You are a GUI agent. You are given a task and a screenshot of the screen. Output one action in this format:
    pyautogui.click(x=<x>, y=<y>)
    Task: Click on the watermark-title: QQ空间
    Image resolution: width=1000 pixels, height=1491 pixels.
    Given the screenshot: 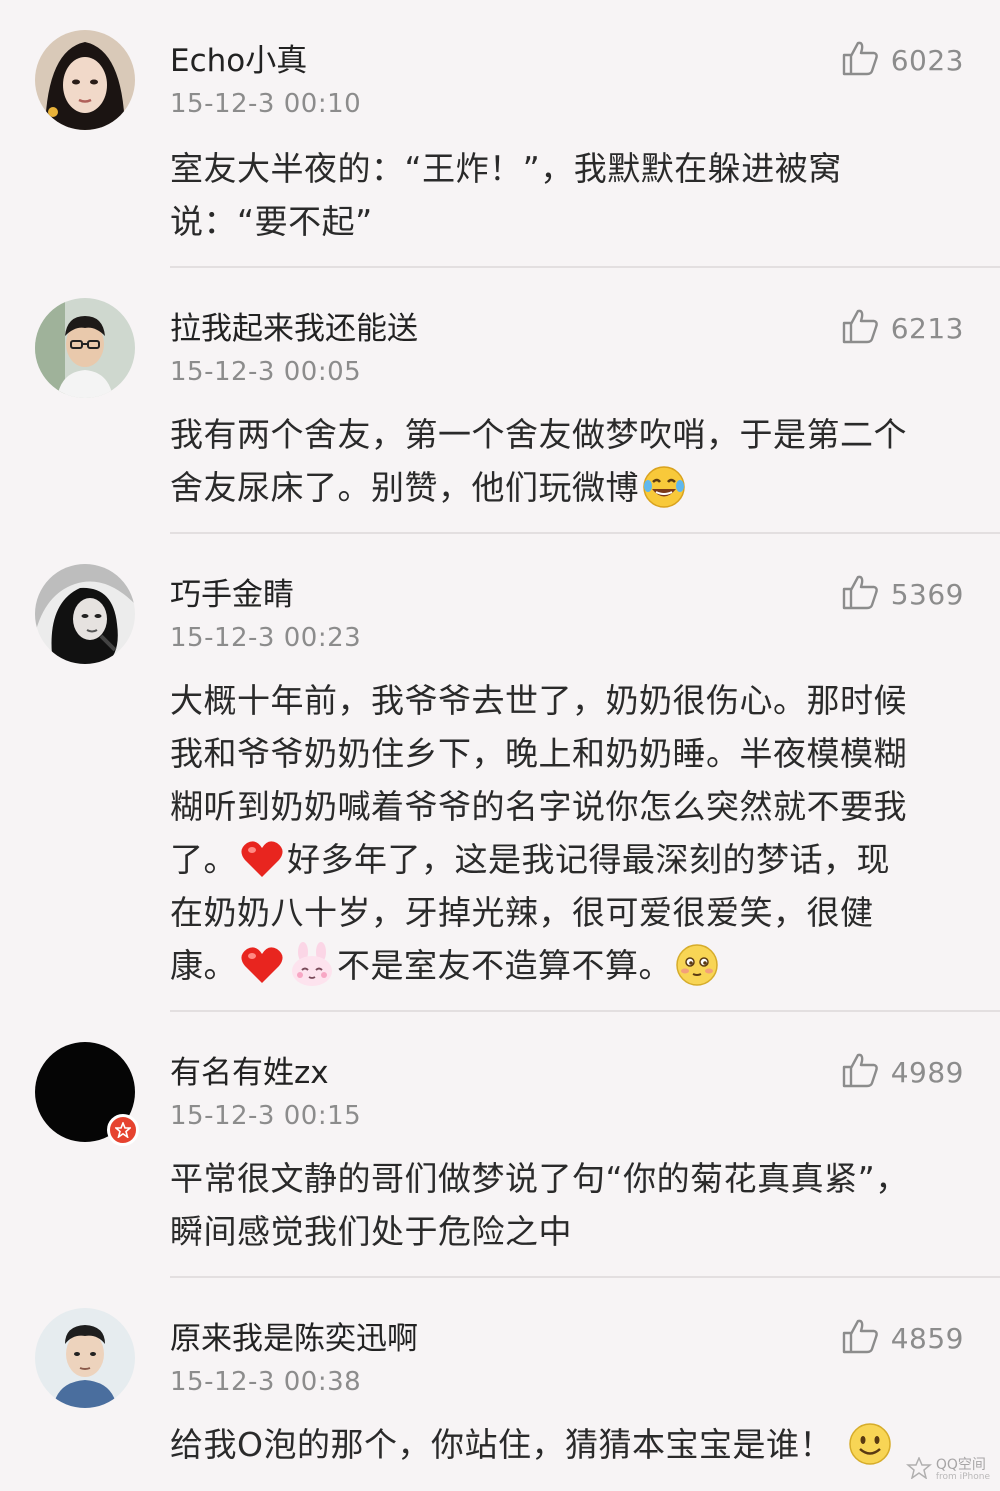 What is the action you would take?
    pyautogui.click(x=960, y=1465)
    